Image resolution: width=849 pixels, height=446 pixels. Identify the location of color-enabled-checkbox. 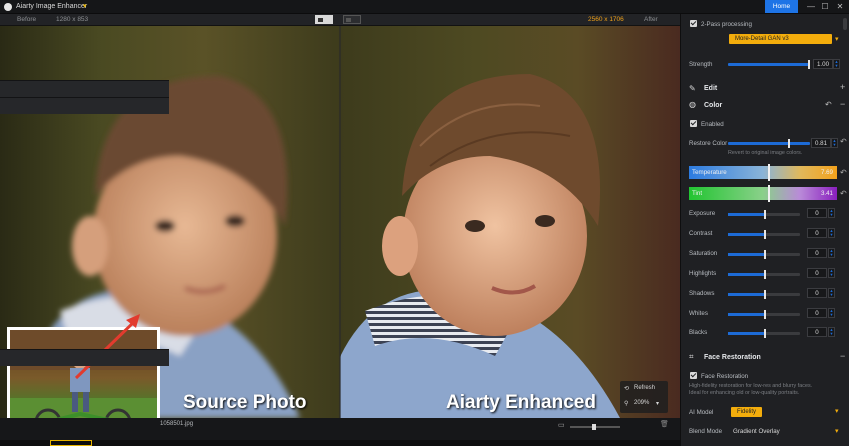
(693, 123).